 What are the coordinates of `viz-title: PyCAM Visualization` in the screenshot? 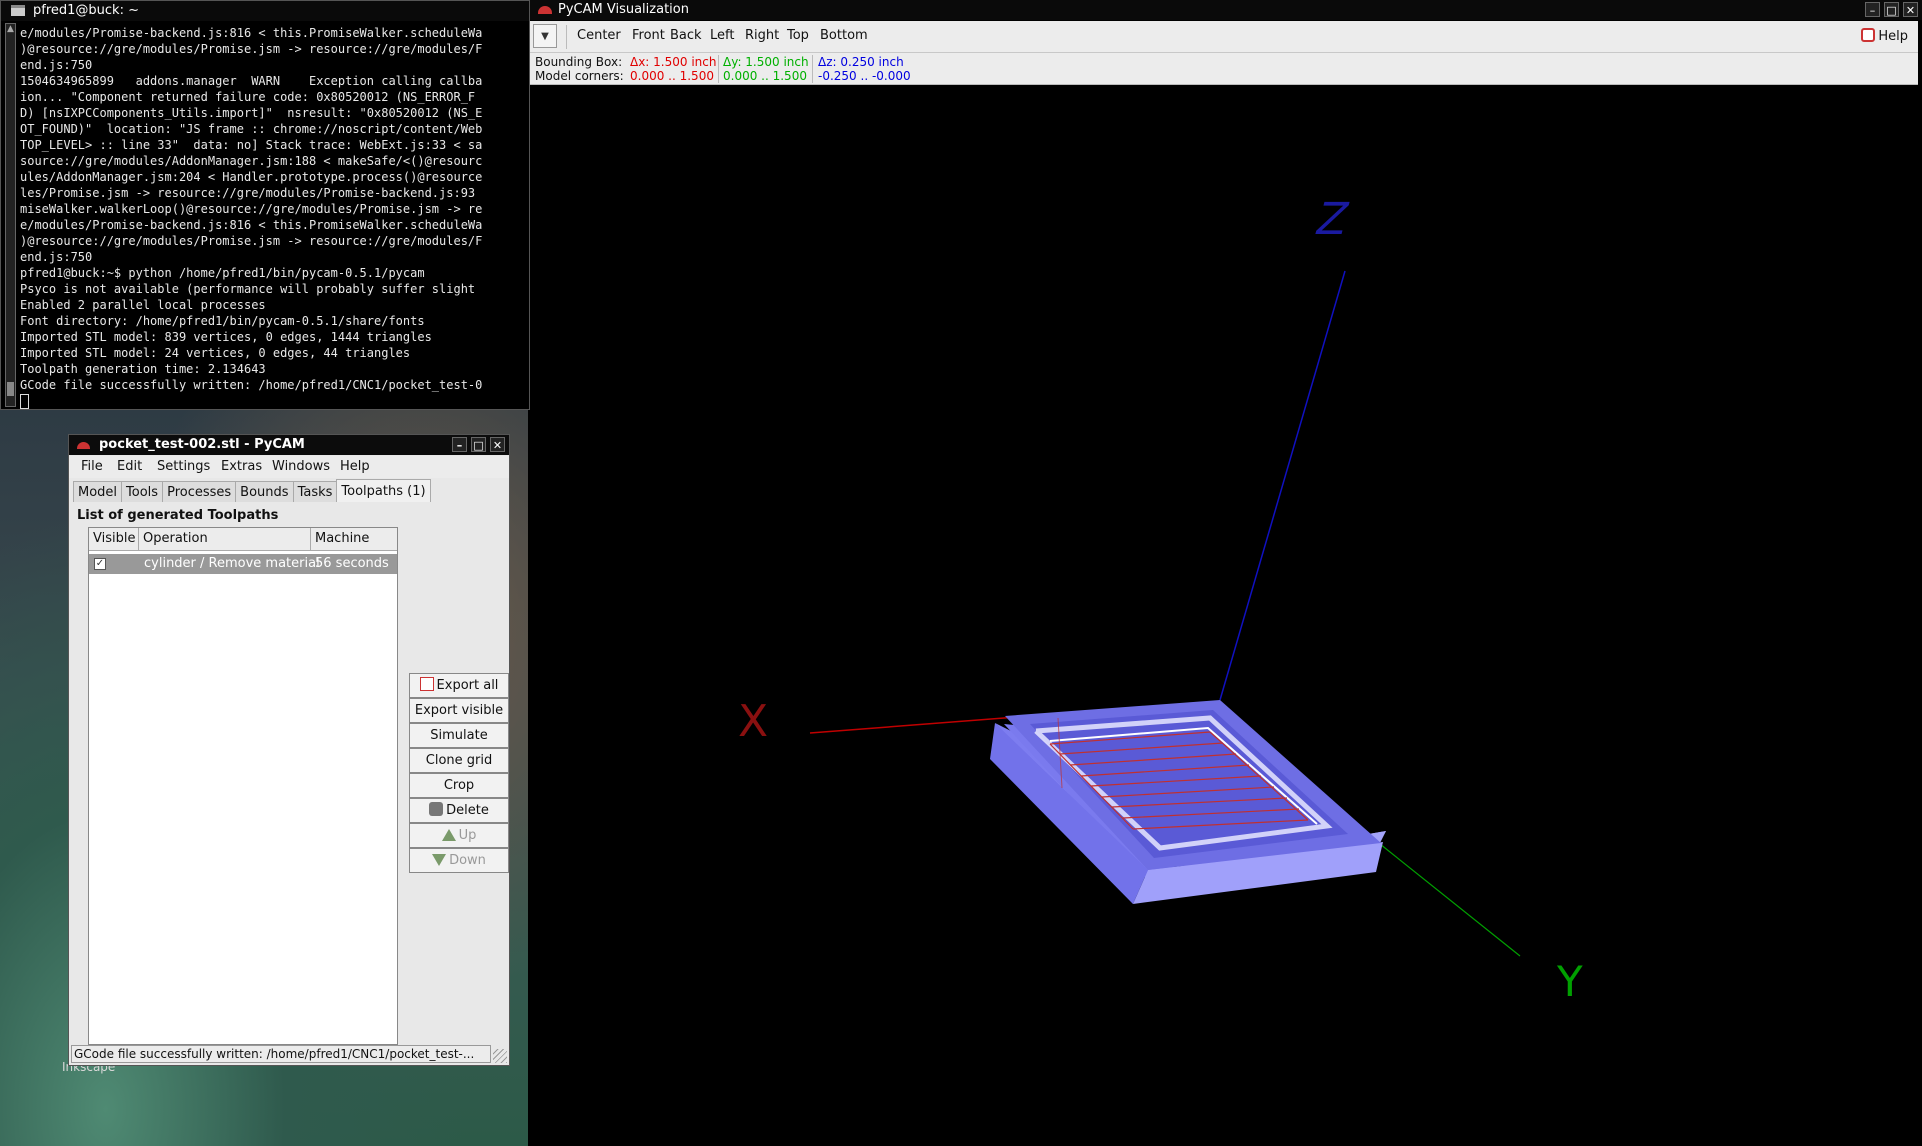 It's located at (623, 9).